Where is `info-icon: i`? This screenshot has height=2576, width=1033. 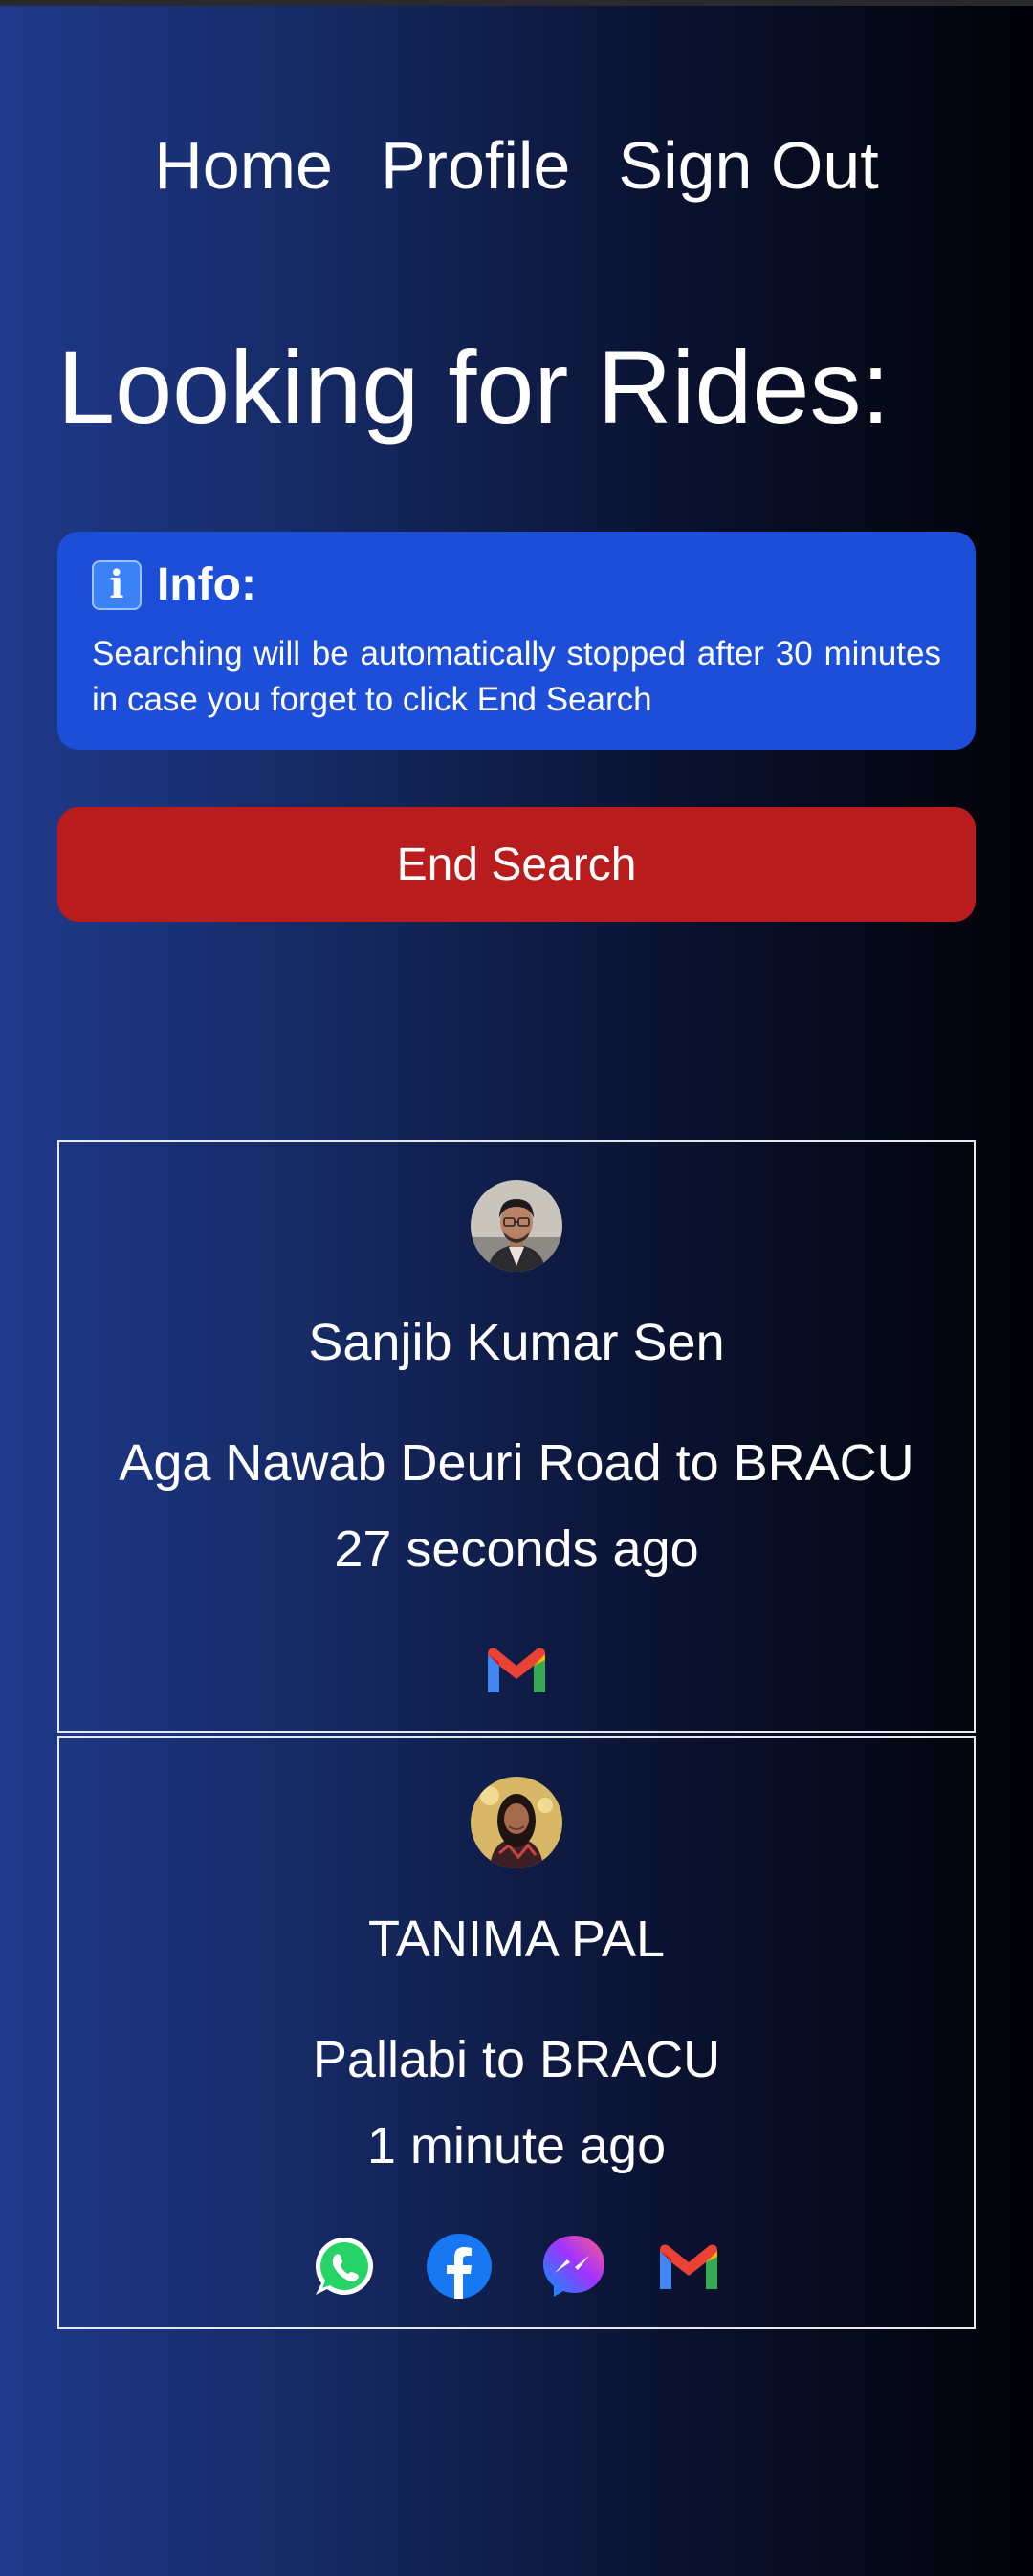 info-icon: i is located at coordinates (117, 585).